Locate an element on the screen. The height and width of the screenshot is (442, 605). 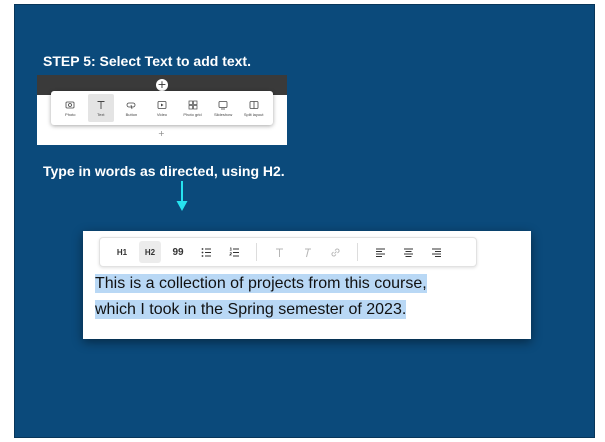
align-right-button is located at coordinates (436, 252).